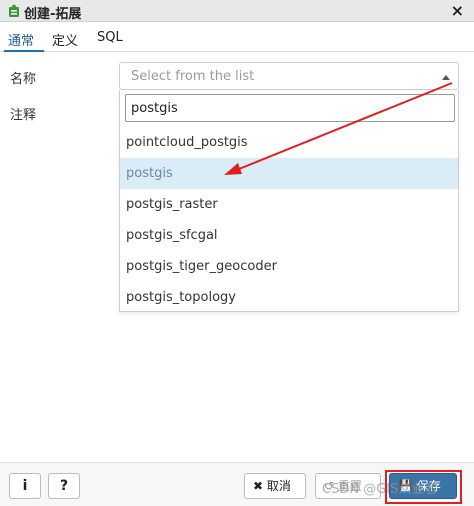 Image resolution: width=474 pixels, height=506 pixels. I want to click on info-button: i, so click(25, 486).